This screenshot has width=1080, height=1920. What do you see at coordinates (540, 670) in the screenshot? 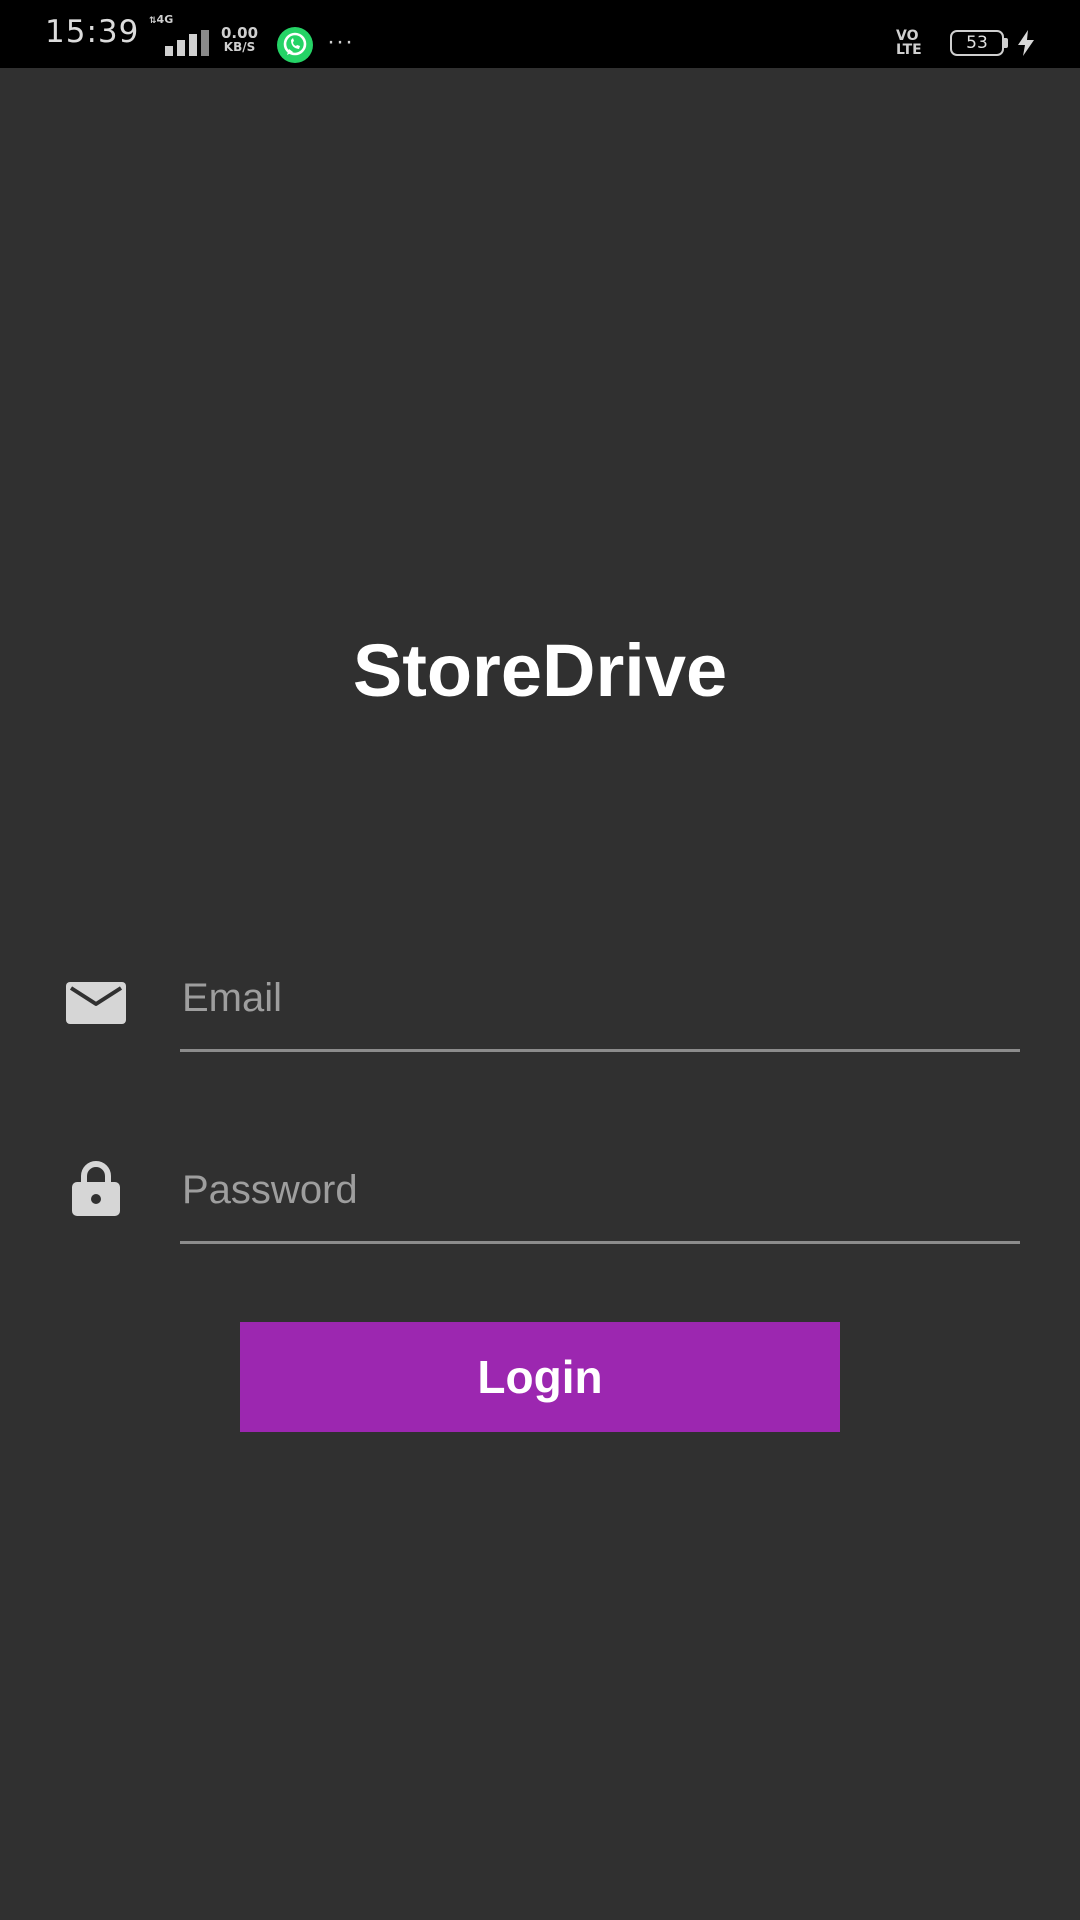
I see `app-title: StoreDrive` at bounding box center [540, 670].